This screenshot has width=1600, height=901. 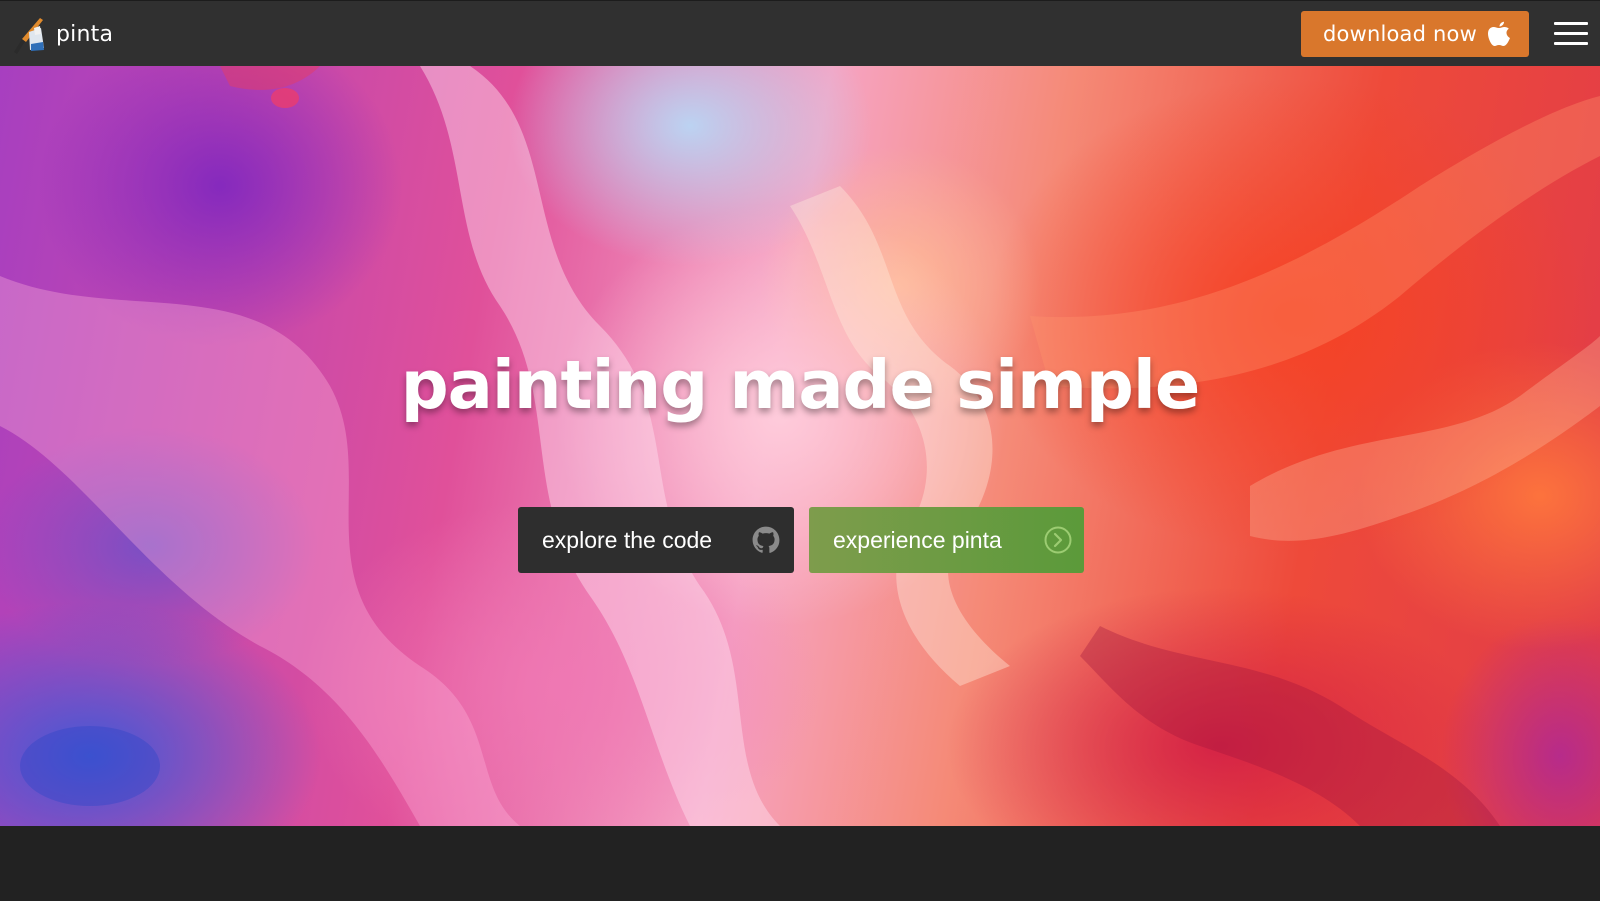 I want to click on hero-title: painting made simple, so click(x=800, y=385).